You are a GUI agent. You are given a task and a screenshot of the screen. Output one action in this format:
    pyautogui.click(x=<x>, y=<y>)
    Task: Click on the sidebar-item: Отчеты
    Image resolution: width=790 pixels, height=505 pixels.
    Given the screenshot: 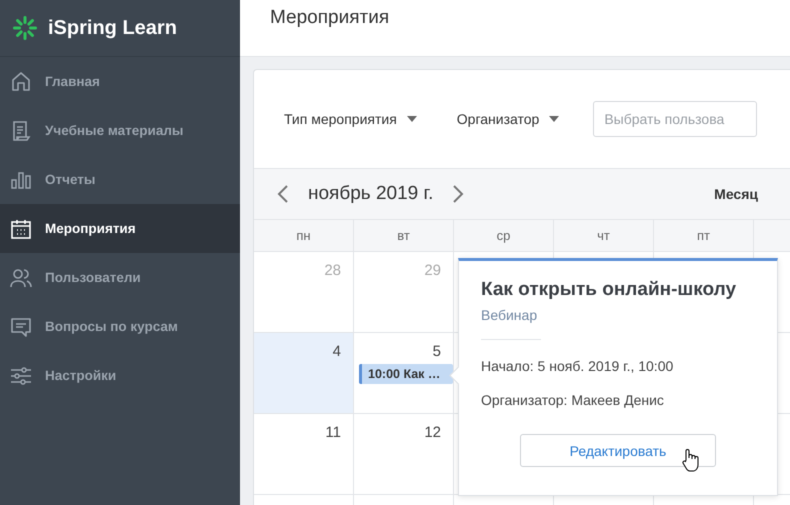 What is the action you would take?
    pyautogui.click(x=120, y=179)
    